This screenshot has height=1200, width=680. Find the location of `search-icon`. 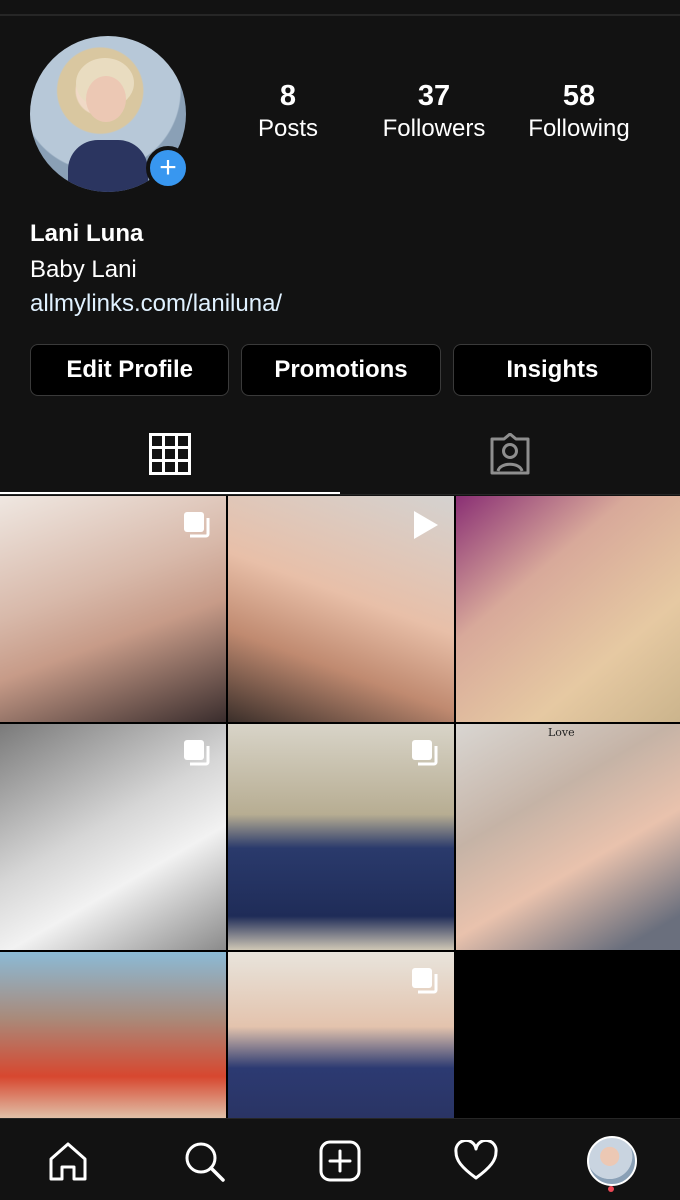

search-icon is located at coordinates (205, 1162).